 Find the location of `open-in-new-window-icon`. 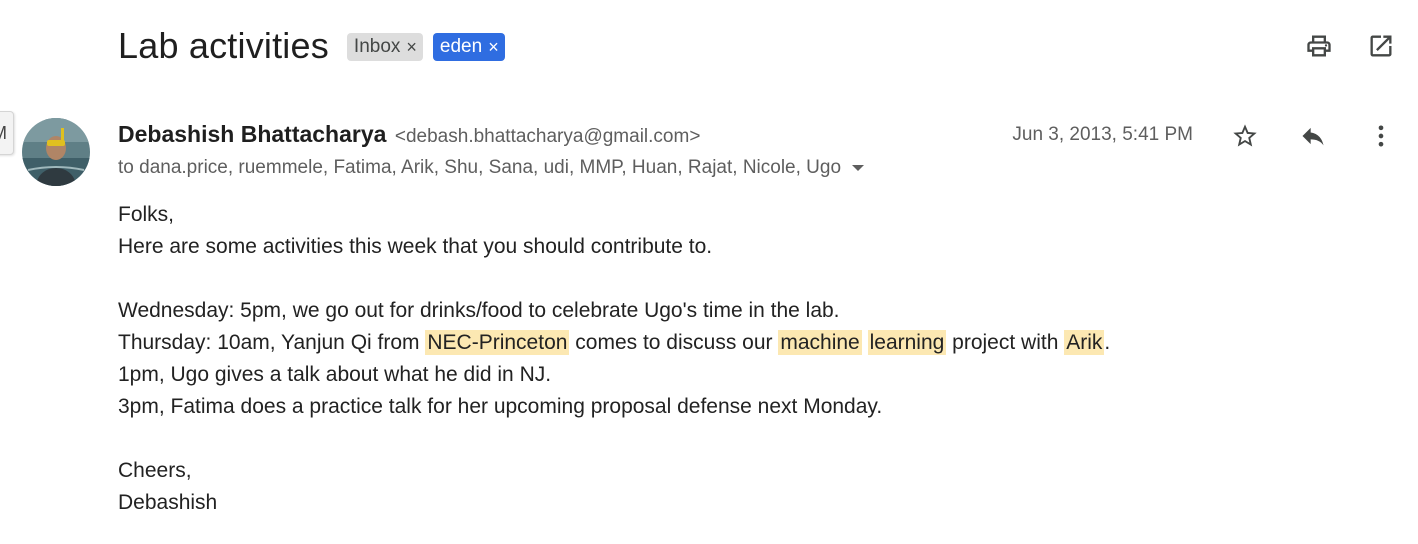

open-in-new-window-icon is located at coordinates (1381, 46).